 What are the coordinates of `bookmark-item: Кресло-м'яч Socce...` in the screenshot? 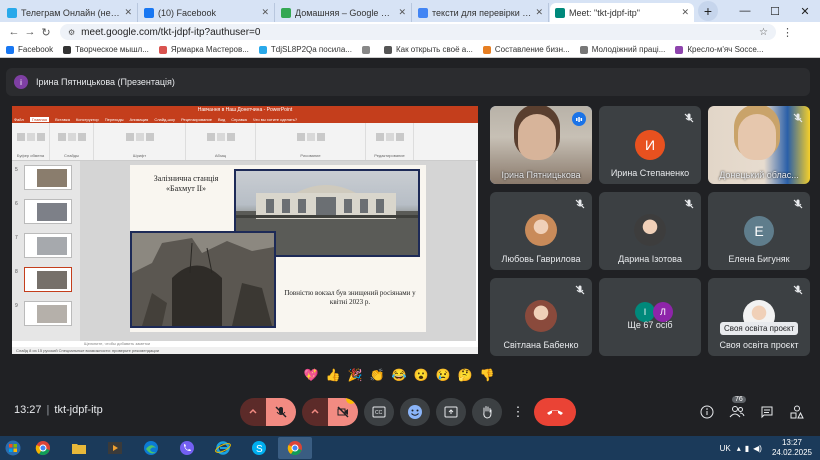 It's located at (719, 49).